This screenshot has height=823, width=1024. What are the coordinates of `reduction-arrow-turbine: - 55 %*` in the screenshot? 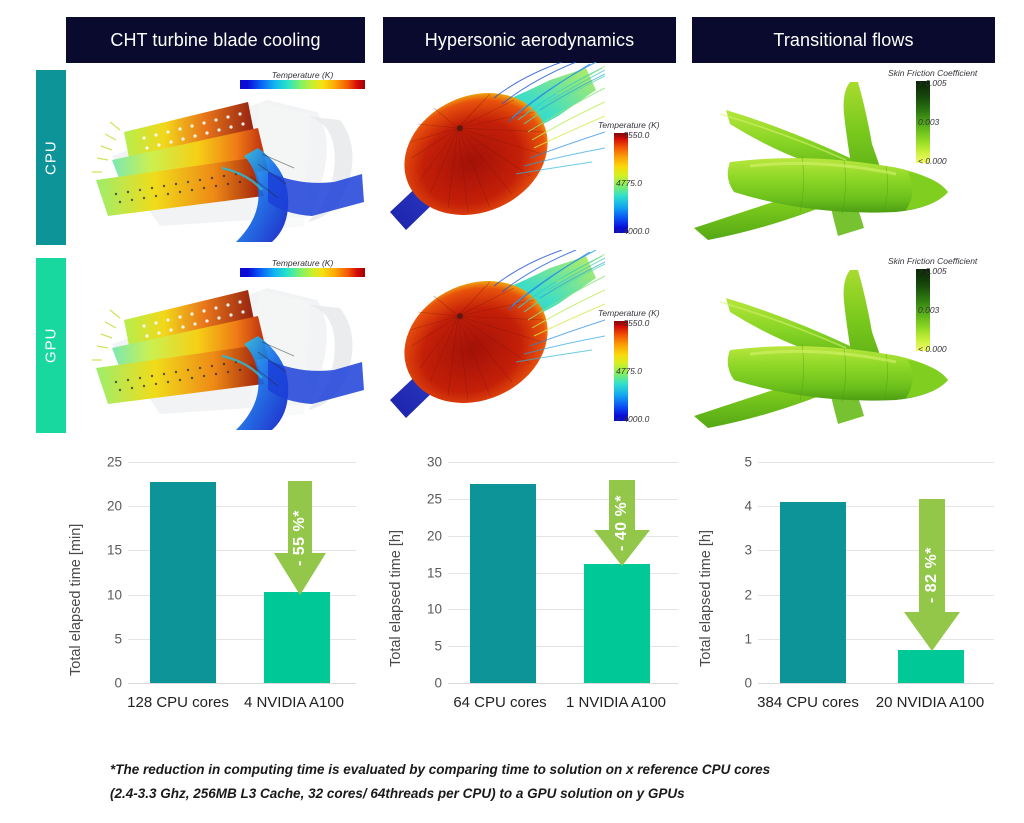 It's located at (300, 538).